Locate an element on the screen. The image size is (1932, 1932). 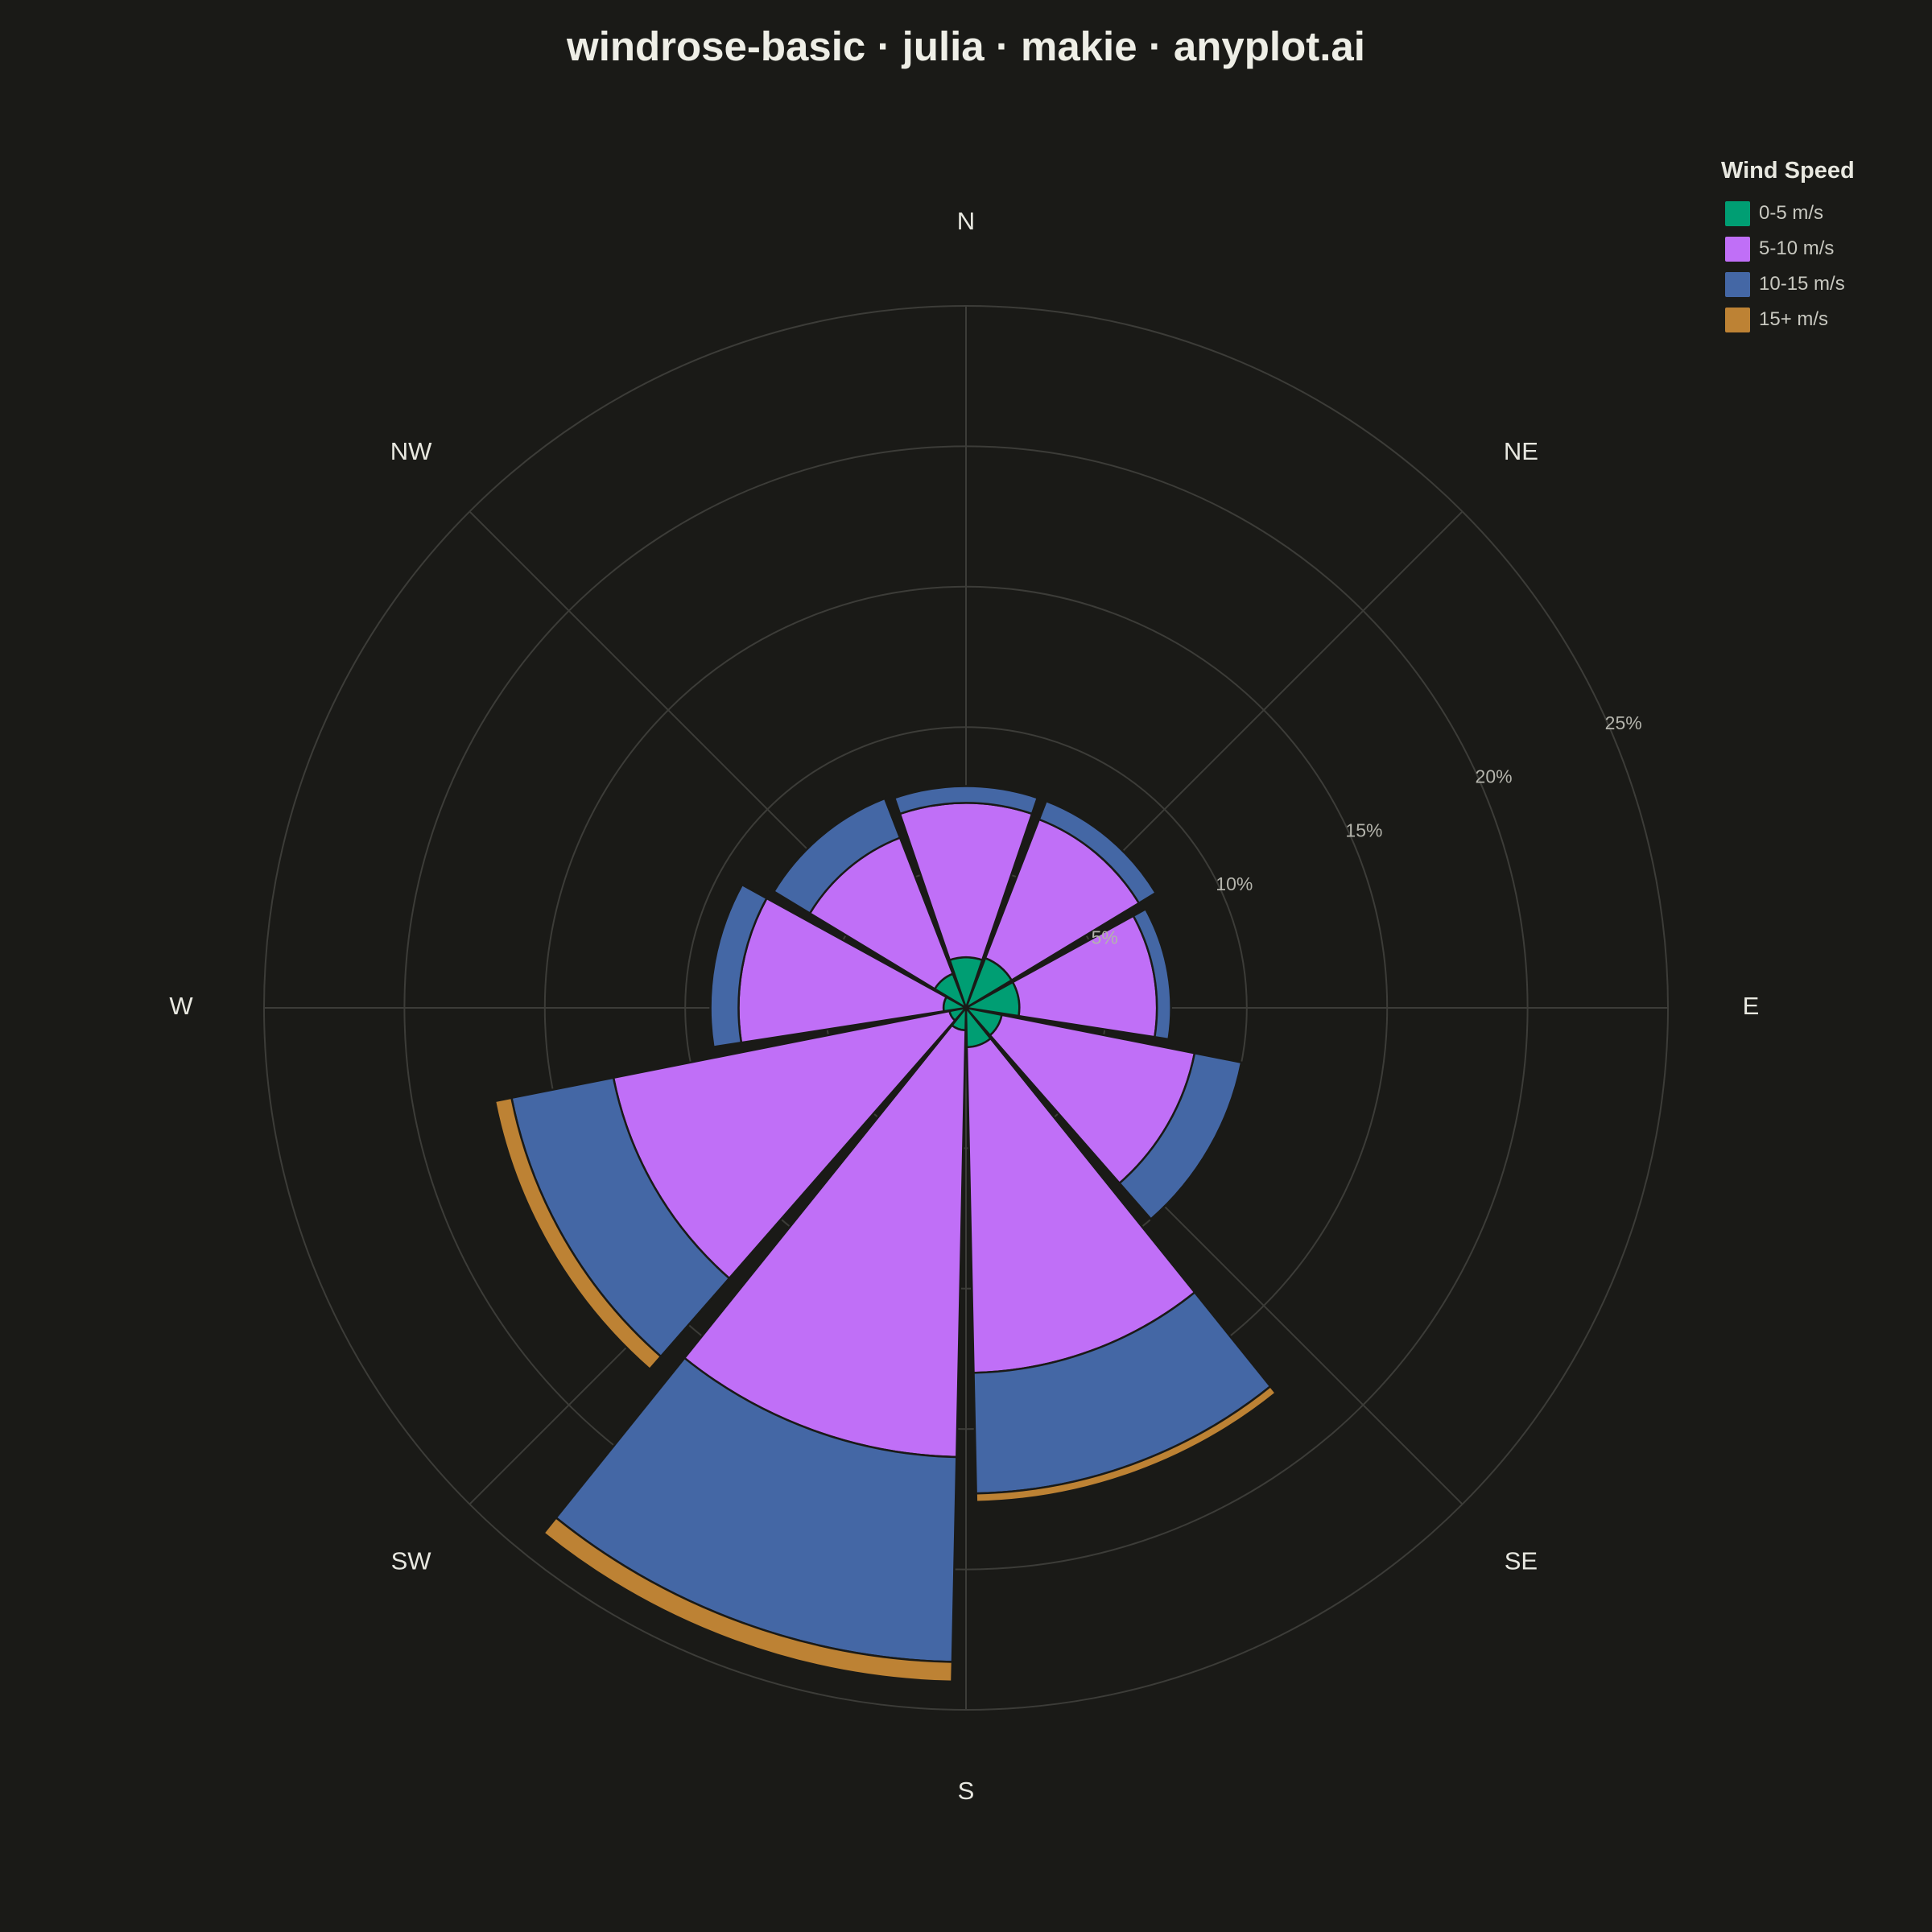
legend-item-10-15: 10-15 m/s is located at coordinates (1788, 284).